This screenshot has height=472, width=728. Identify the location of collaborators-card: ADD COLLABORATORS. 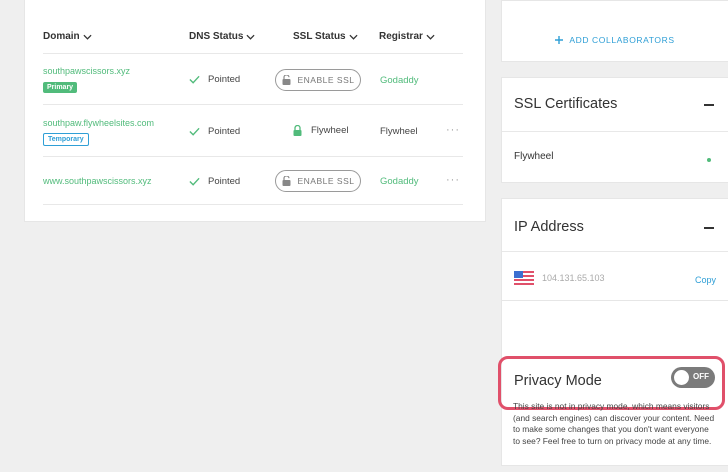
(614, 31).